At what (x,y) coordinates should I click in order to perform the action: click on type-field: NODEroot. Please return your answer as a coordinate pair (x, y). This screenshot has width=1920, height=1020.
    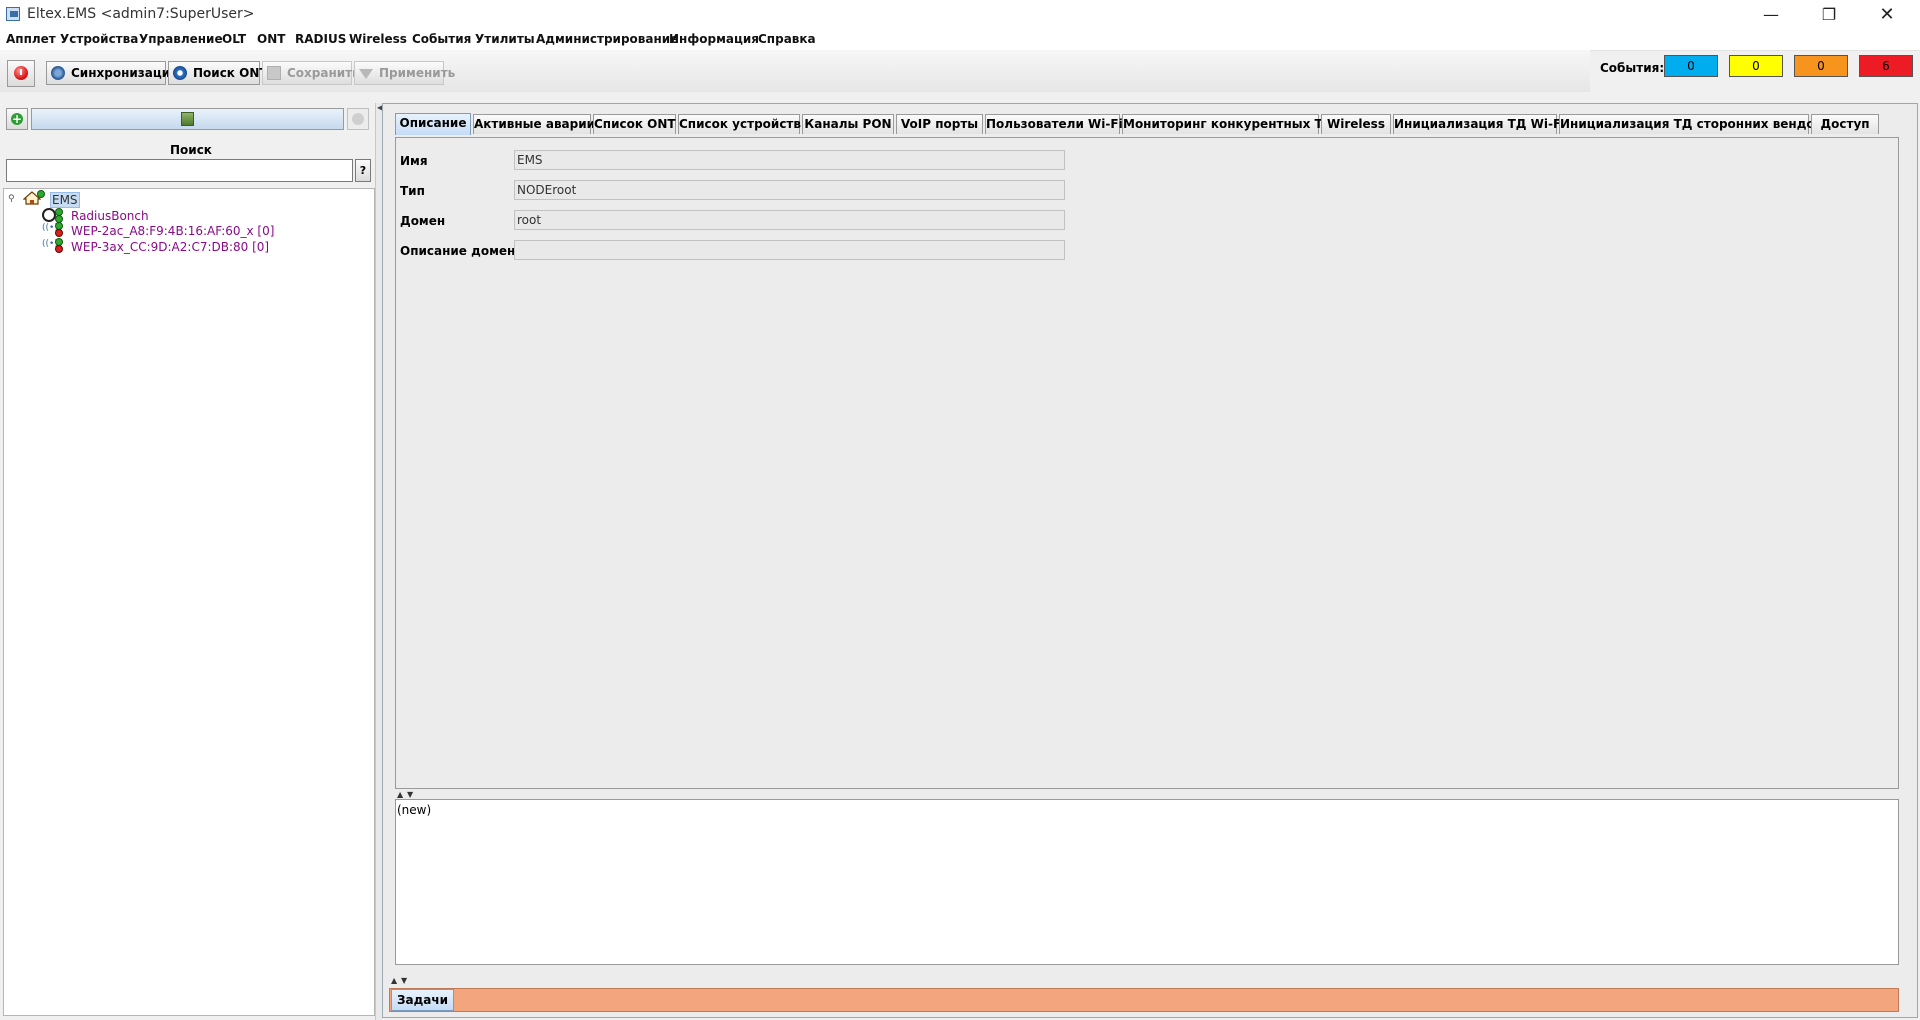
    Looking at the image, I should click on (789, 190).